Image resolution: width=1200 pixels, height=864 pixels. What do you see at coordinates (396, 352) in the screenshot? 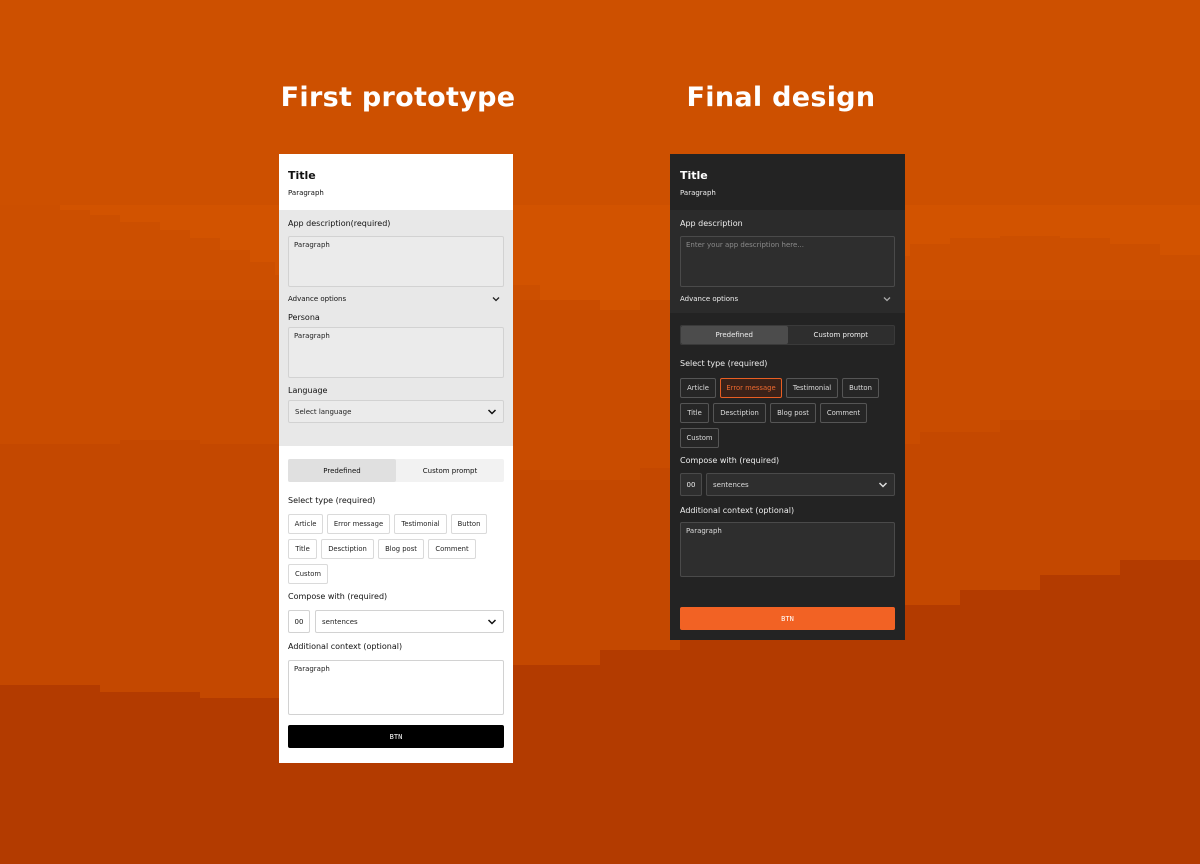
I see `persona-field: Paragraph` at bounding box center [396, 352].